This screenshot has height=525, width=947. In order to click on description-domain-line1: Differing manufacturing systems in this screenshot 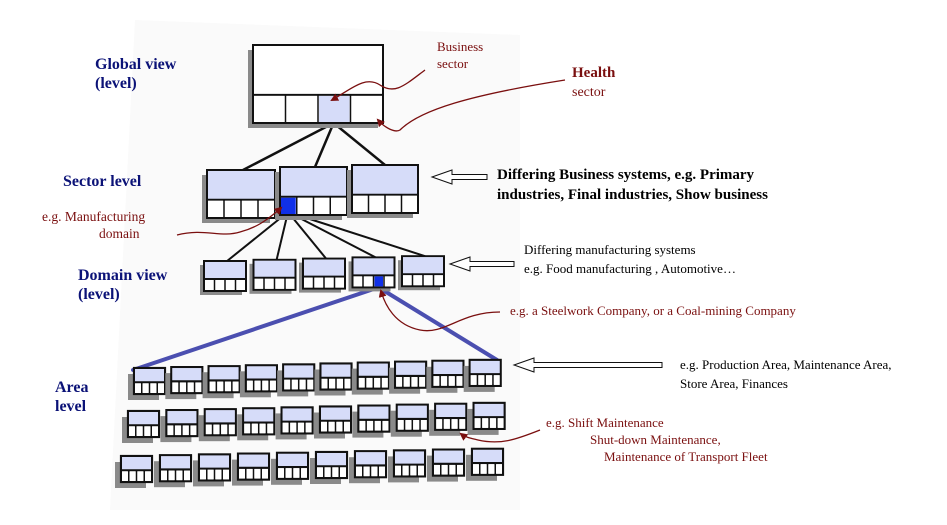, I will do `click(610, 249)`.